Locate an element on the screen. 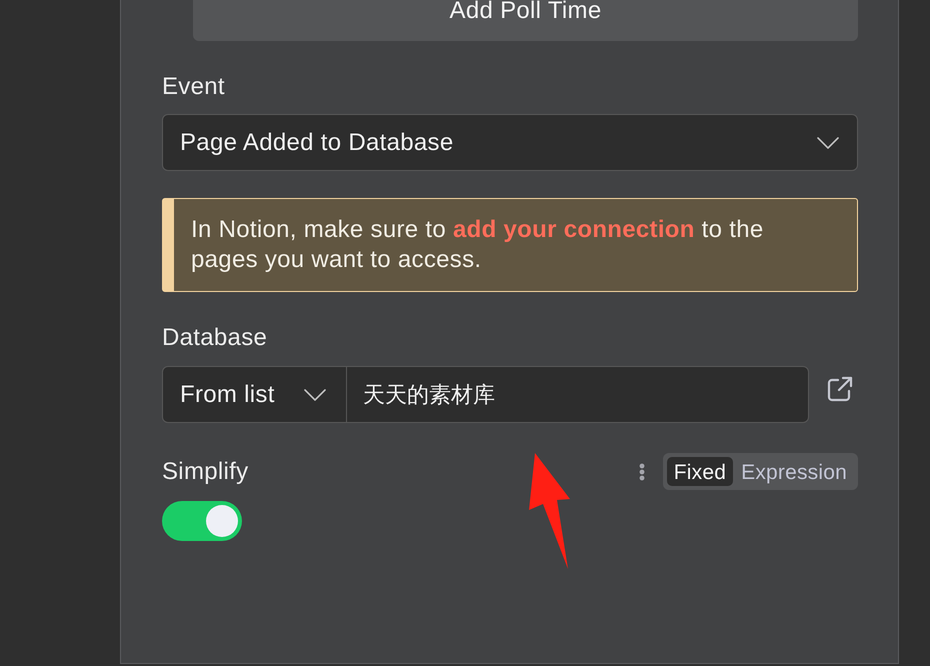  mode-tab: Expression is located at coordinates (794, 471).